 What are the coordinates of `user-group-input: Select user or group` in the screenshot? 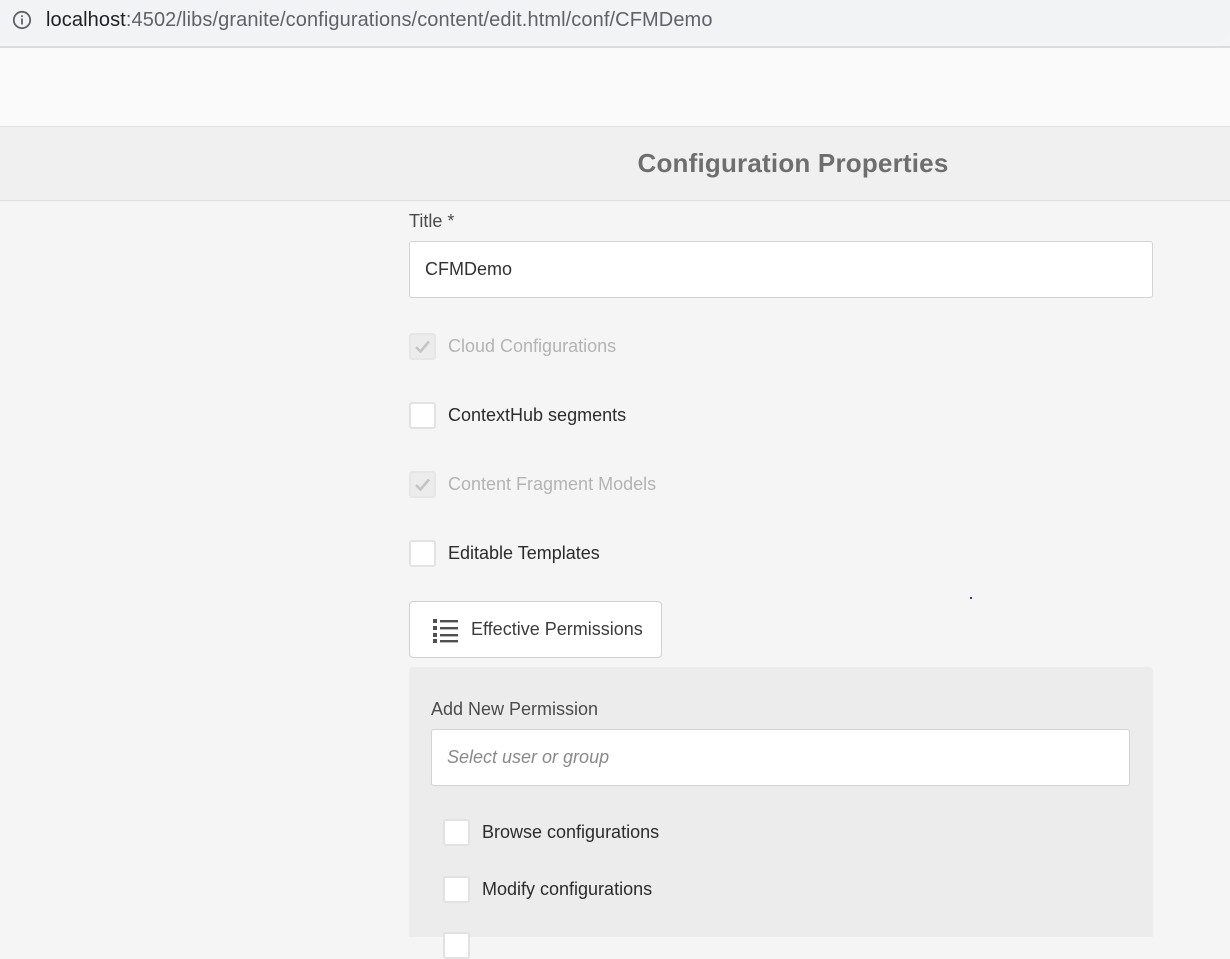 It's located at (780, 757).